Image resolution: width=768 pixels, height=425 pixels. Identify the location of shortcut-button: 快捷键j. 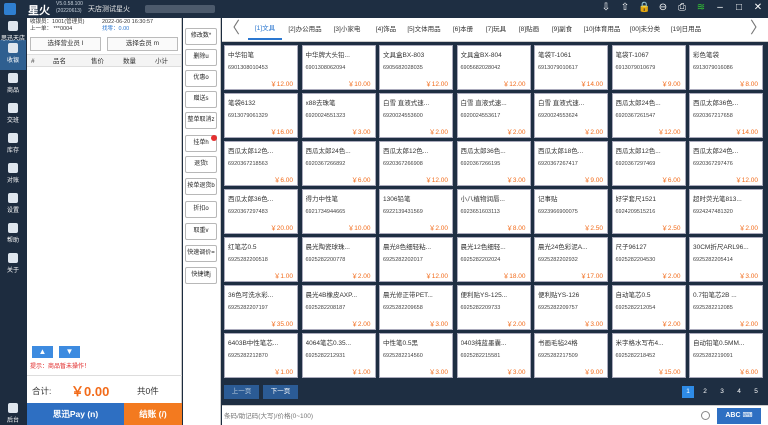
(201, 275).